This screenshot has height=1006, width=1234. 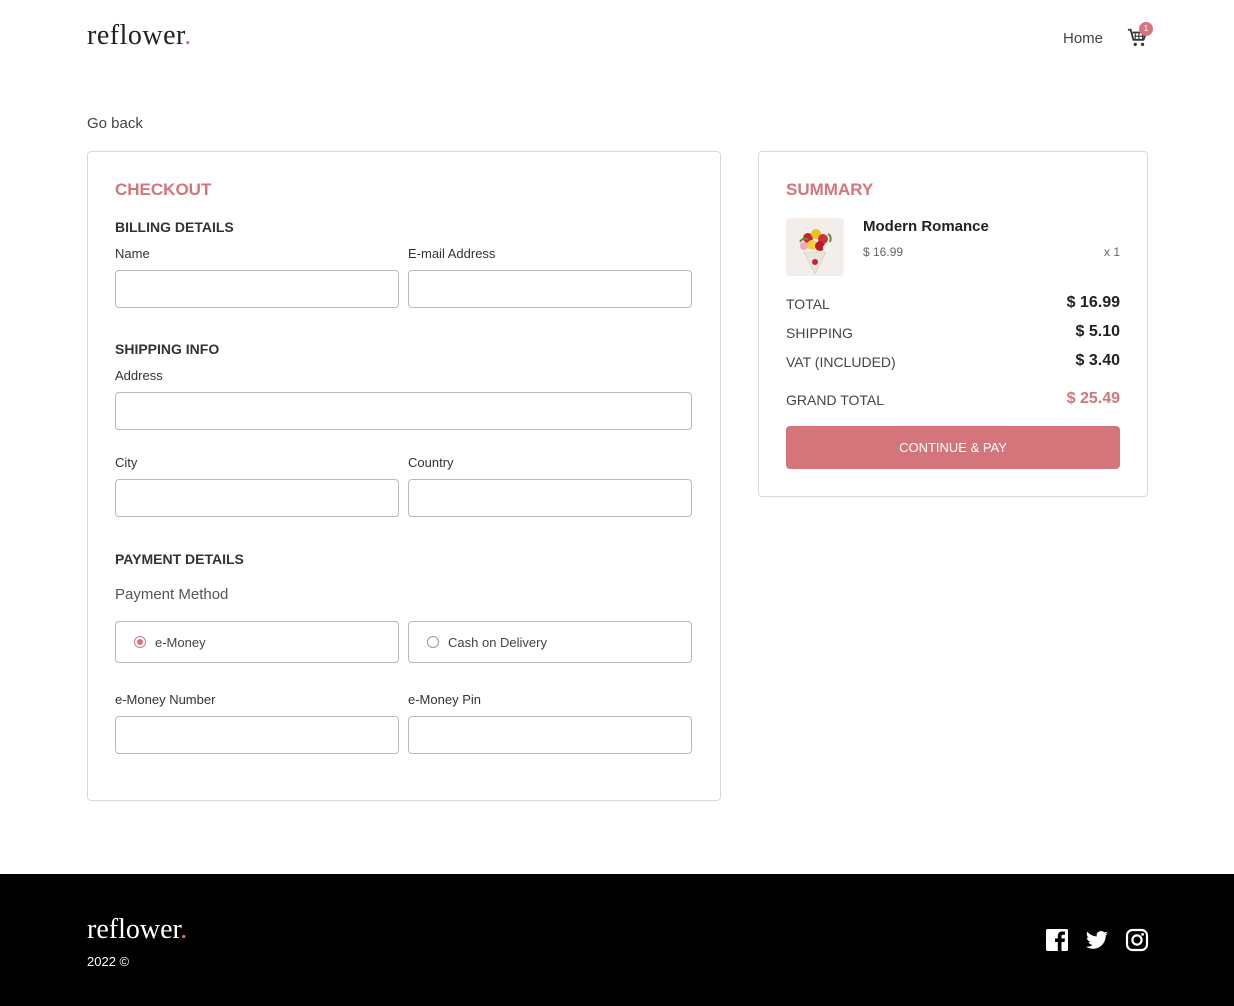 I want to click on radio-selected-icon, so click(x=140, y=642).